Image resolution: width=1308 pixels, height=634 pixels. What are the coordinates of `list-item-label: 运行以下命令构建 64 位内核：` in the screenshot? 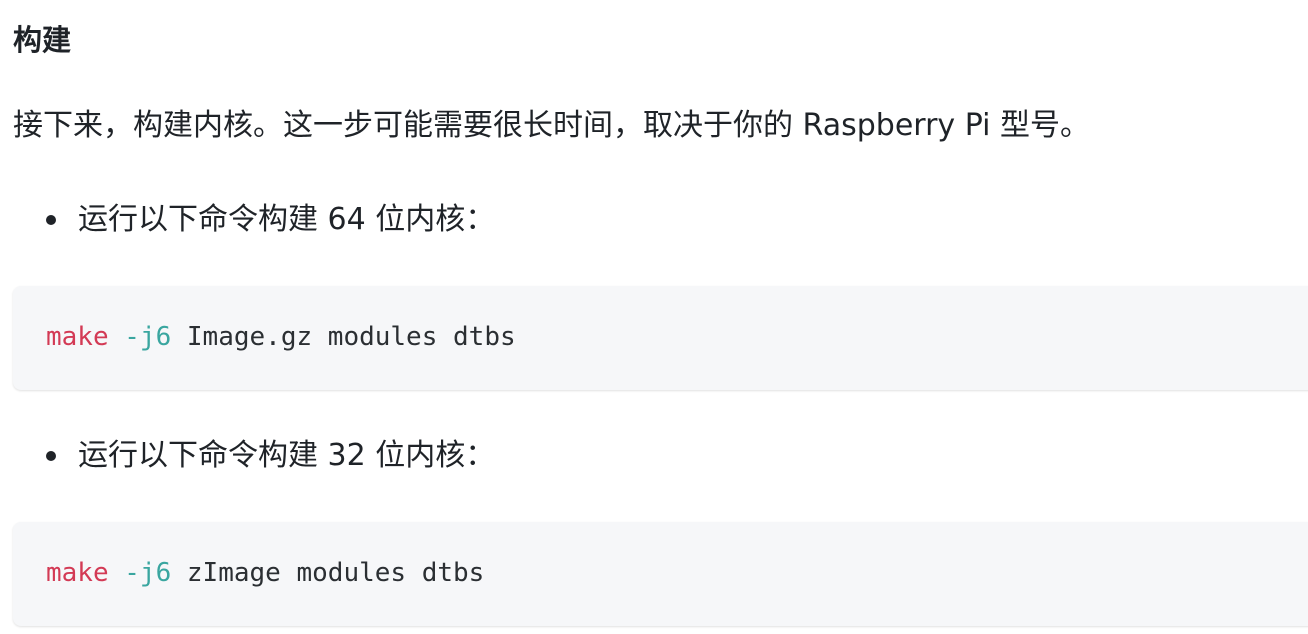 It's located at (287, 219).